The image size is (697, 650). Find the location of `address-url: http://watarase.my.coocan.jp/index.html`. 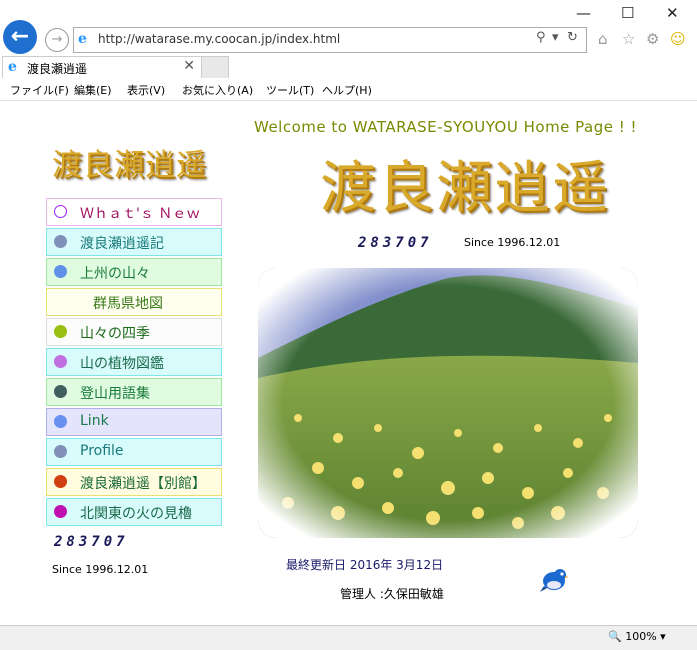

address-url: http://watarase.my.coocan.jp/index.html is located at coordinates (219, 39).